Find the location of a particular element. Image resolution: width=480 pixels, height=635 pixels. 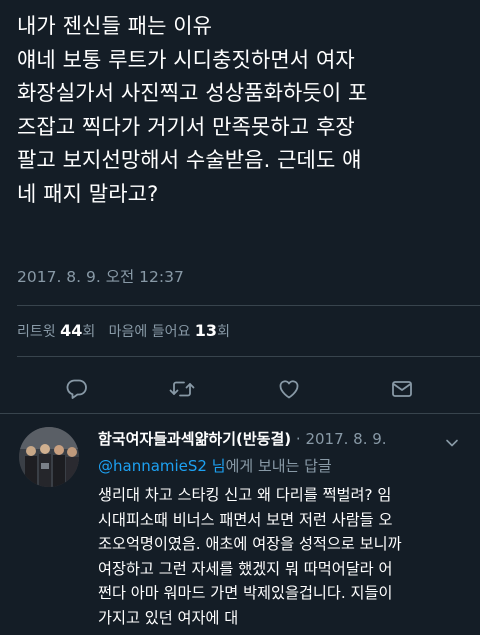

mention-link: @hannamieS2 님 is located at coordinates (162, 466).